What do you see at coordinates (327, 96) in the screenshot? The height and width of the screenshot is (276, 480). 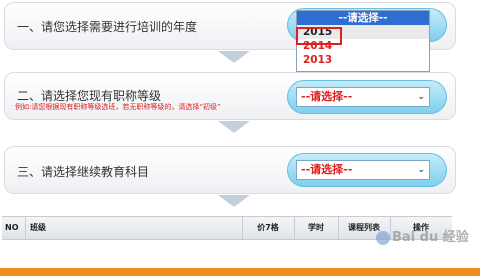 I see `level-select-value: --请选择--` at bounding box center [327, 96].